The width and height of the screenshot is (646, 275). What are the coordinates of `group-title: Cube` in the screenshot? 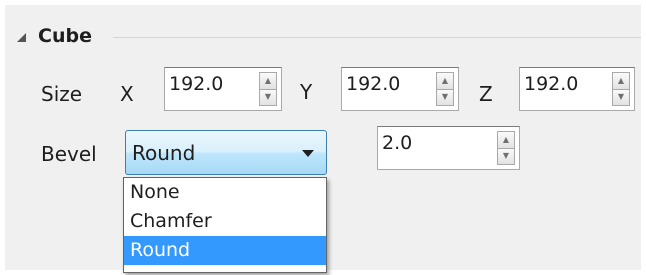 It's located at (65, 36).